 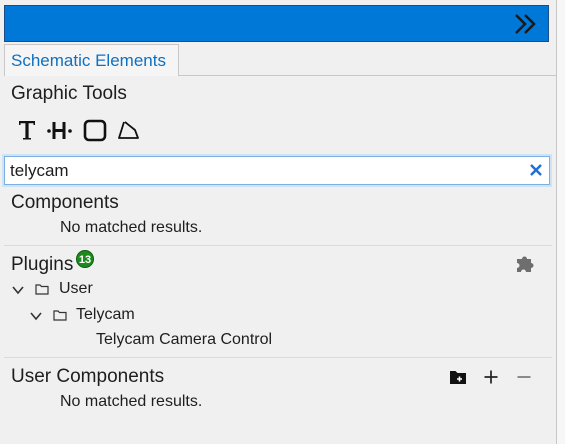 I want to click on wire-tool-icon, so click(x=59, y=130).